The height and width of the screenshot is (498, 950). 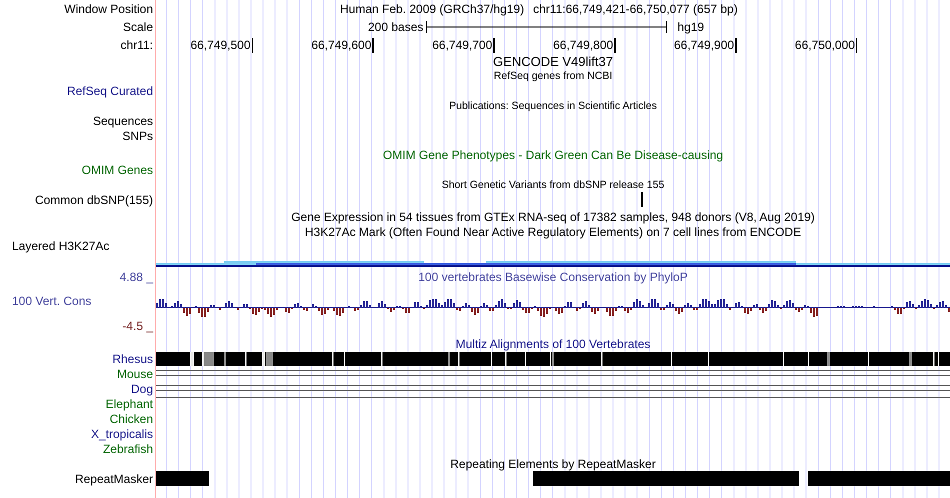 I want to click on row-label: Window Position, so click(x=108, y=9).